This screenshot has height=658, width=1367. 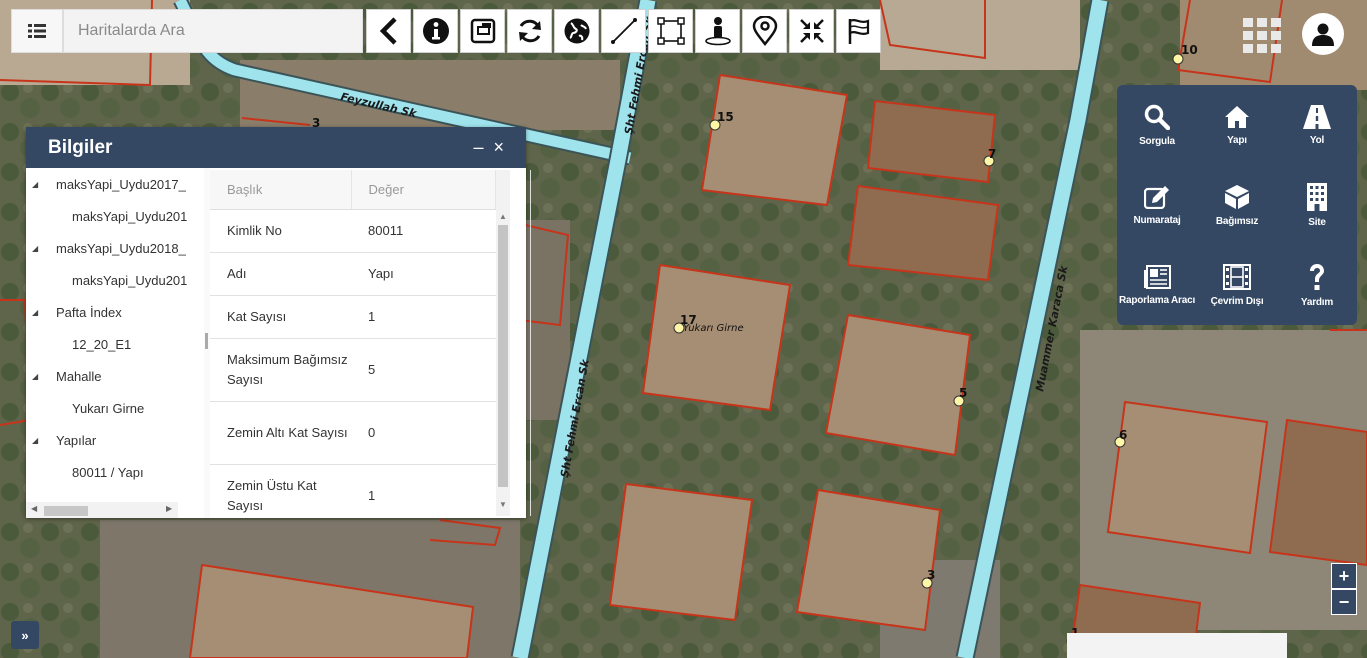 I want to click on home-icon, so click(x=1237, y=116).